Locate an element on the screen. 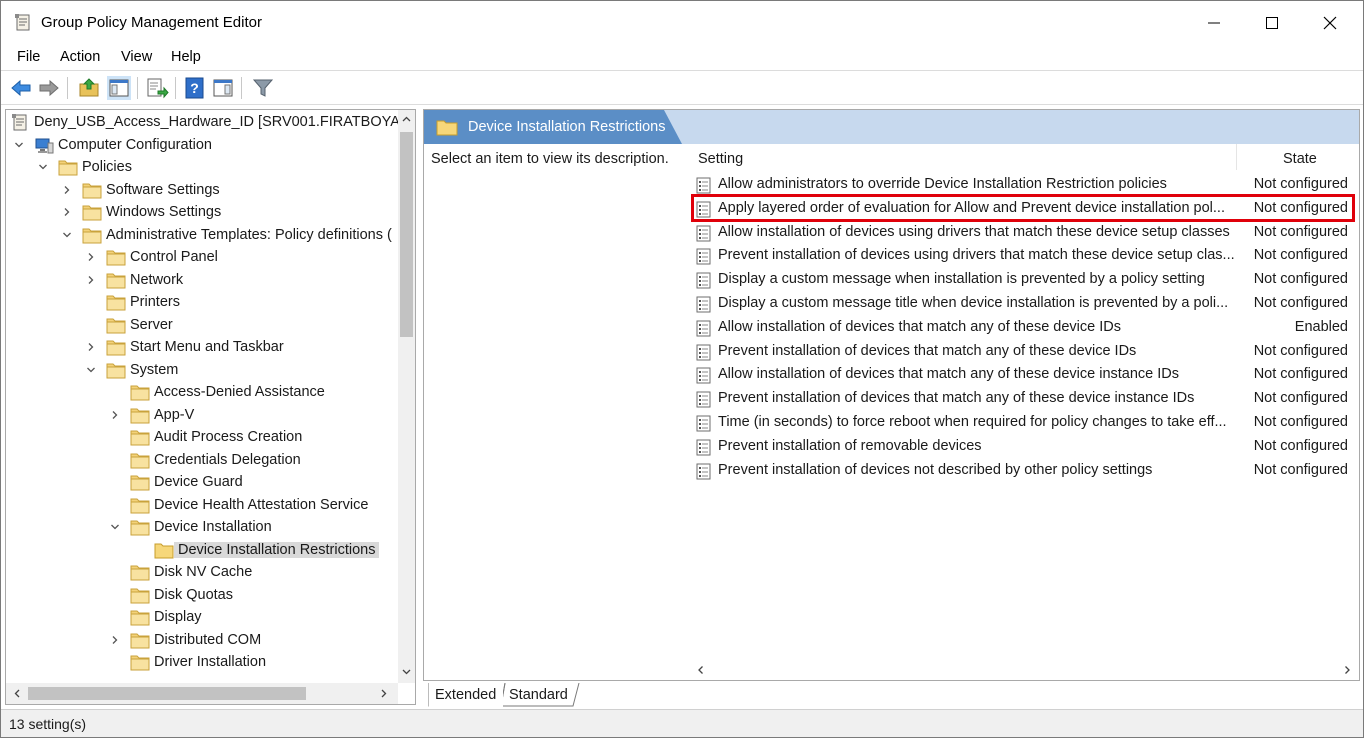  tree-item: Driver Installation is located at coordinates (202, 663).